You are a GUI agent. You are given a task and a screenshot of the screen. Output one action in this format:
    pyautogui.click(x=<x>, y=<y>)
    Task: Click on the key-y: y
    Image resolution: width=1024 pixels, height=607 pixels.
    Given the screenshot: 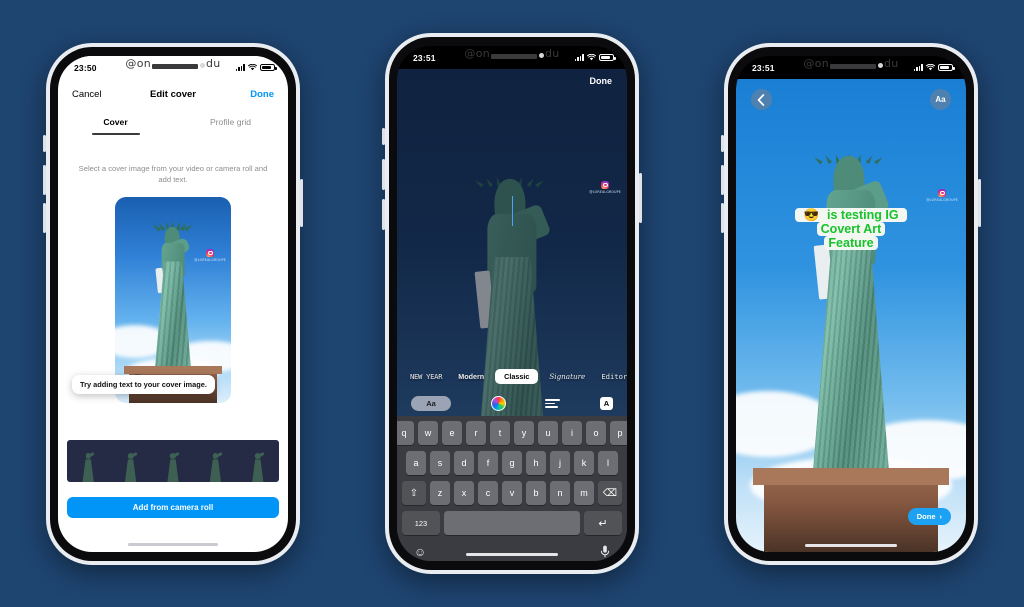 What is the action you would take?
    pyautogui.click(x=524, y=433)
    